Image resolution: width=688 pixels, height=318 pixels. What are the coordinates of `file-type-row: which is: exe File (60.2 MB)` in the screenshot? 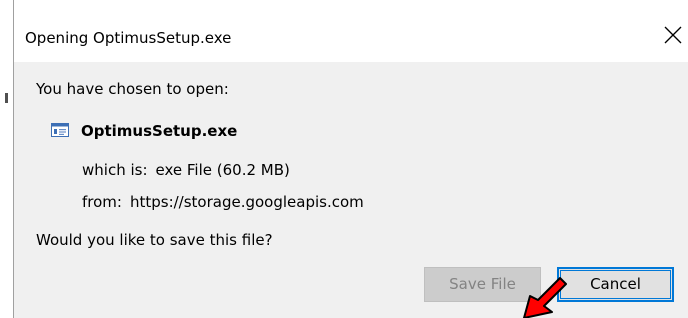 It's located at (186, 170).